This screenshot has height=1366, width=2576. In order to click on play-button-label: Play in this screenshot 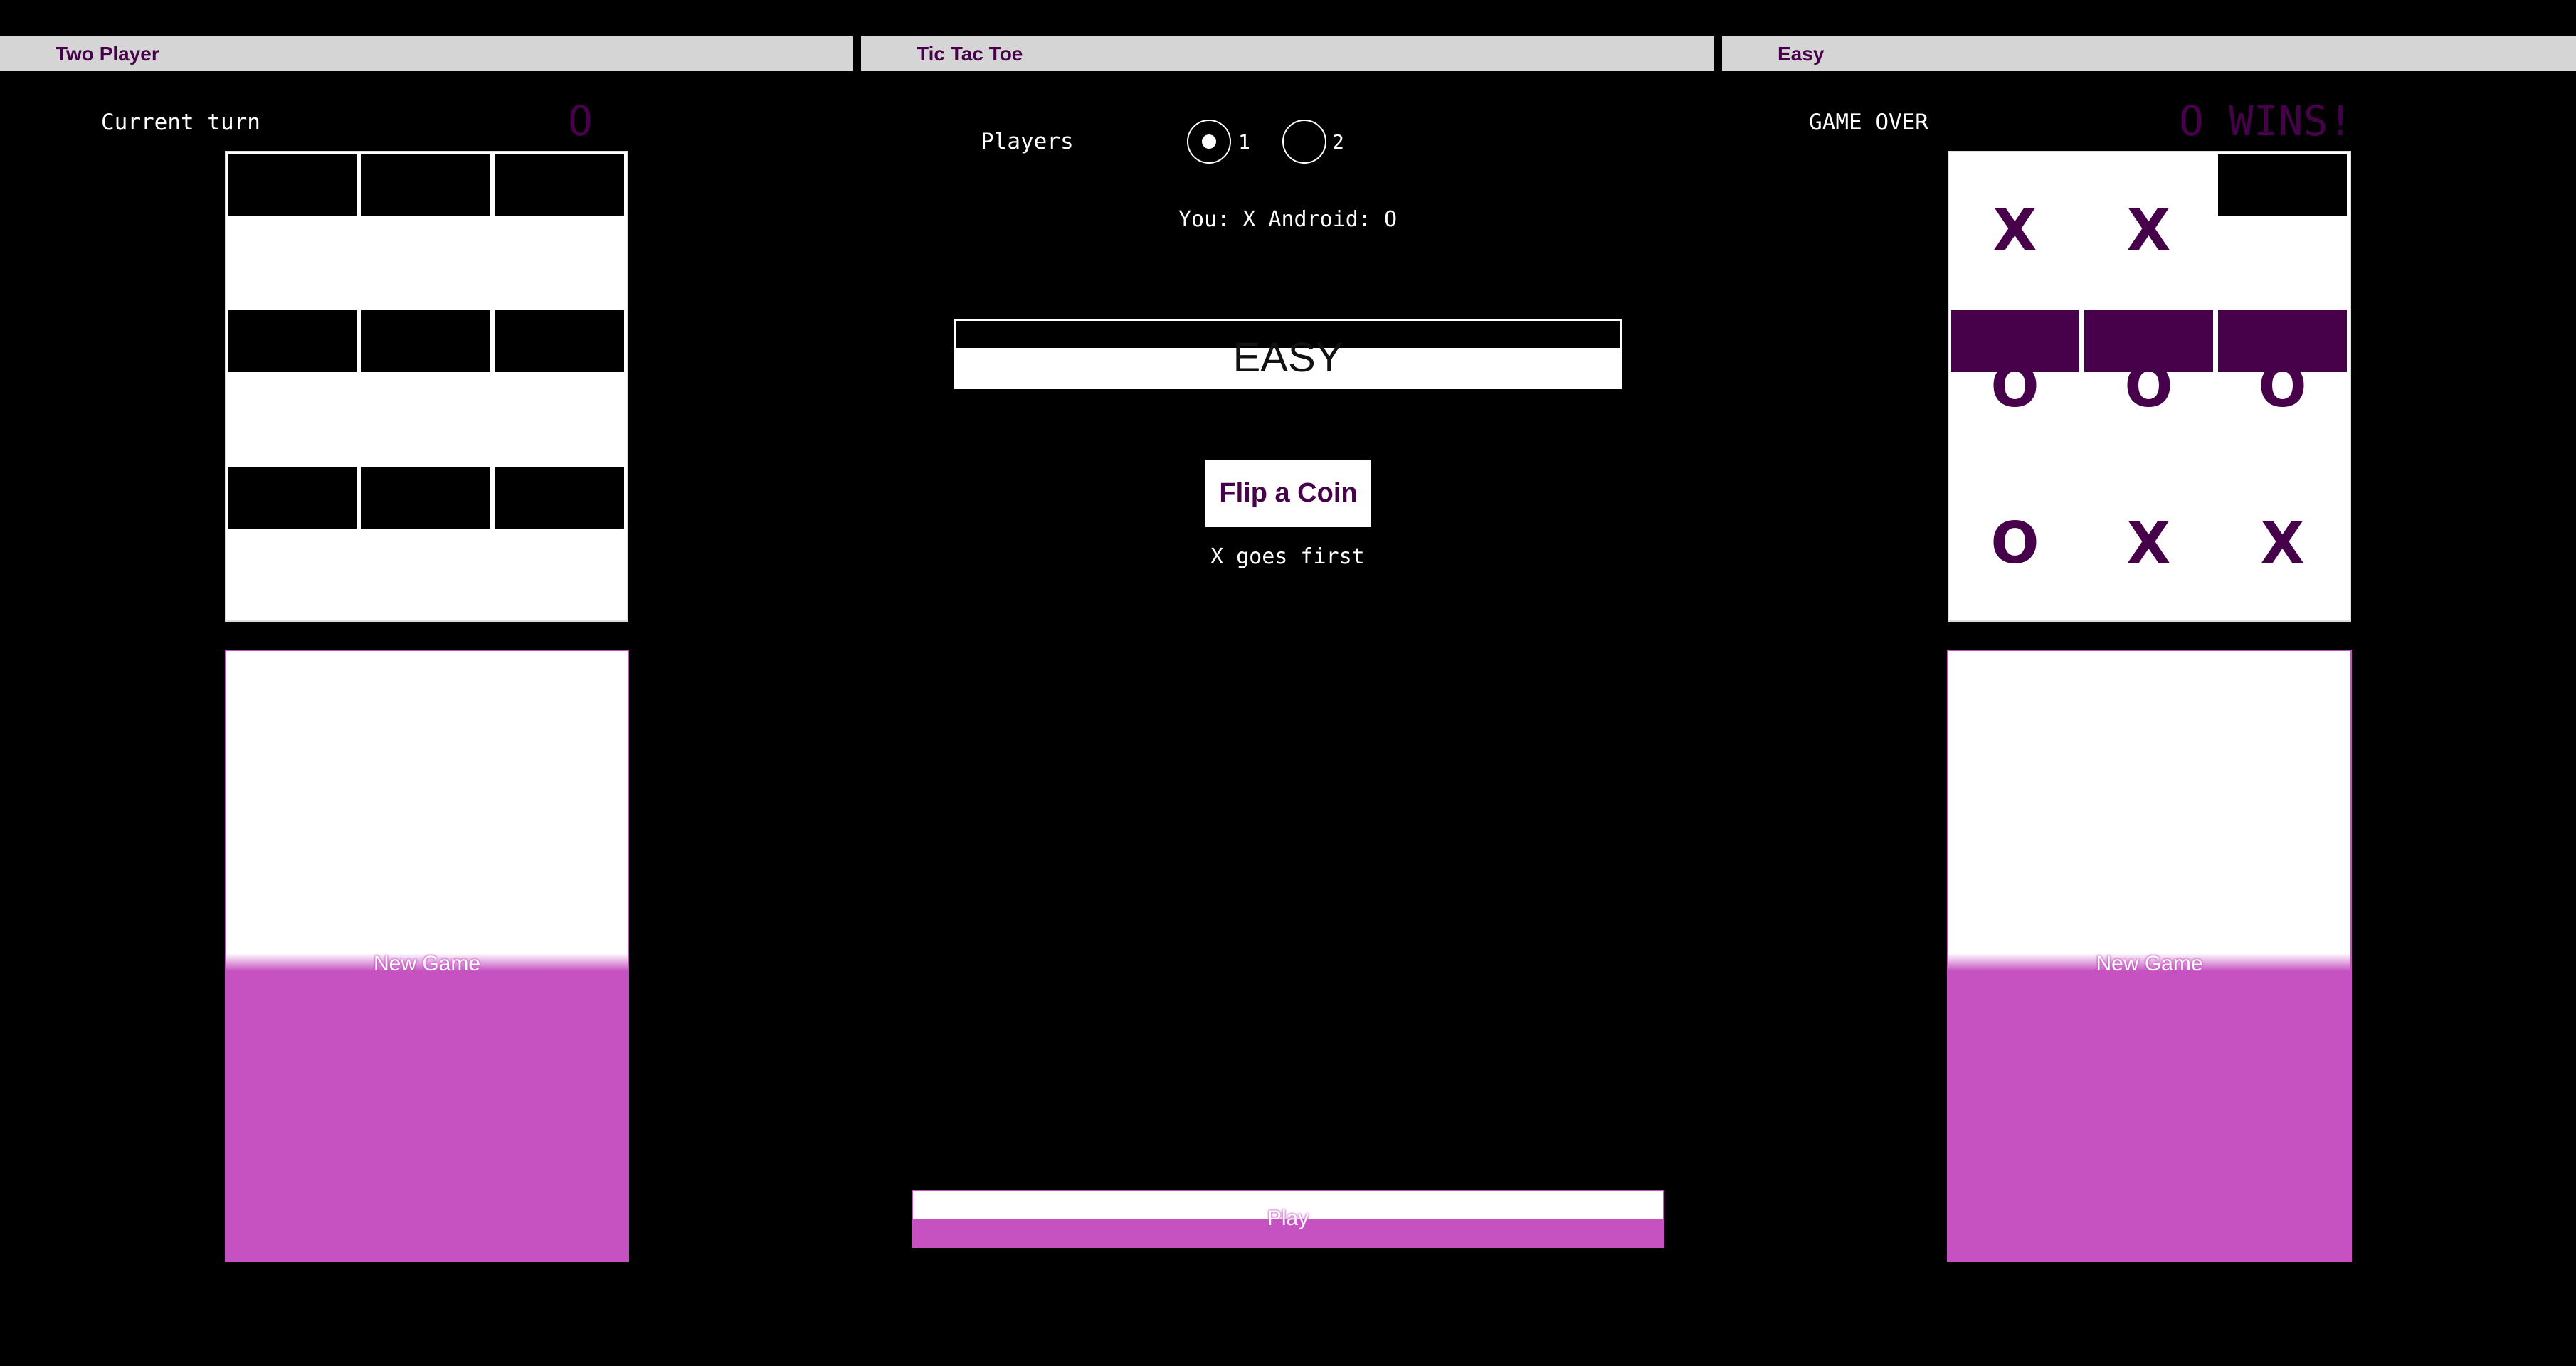, I will do `click(1288, 1218)`.